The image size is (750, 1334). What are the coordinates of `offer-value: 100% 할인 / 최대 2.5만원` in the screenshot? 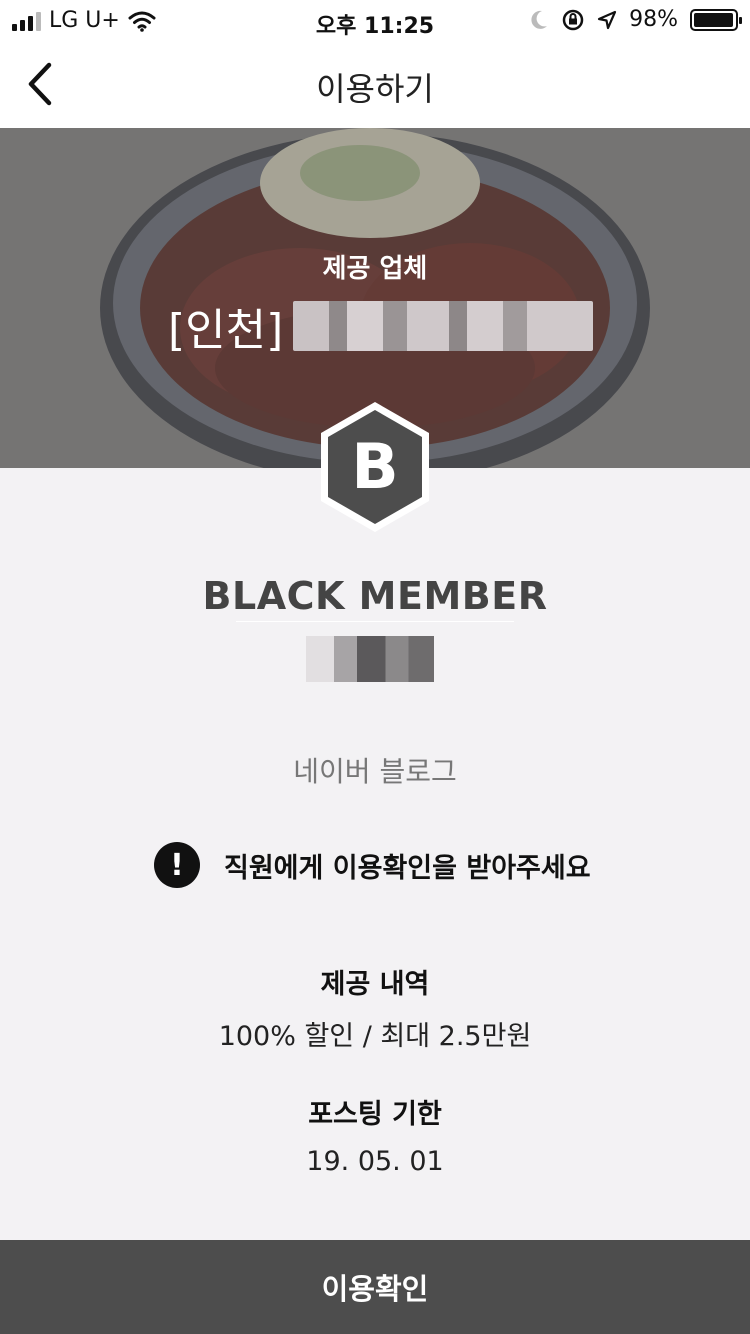 It's located at (375, 1036).